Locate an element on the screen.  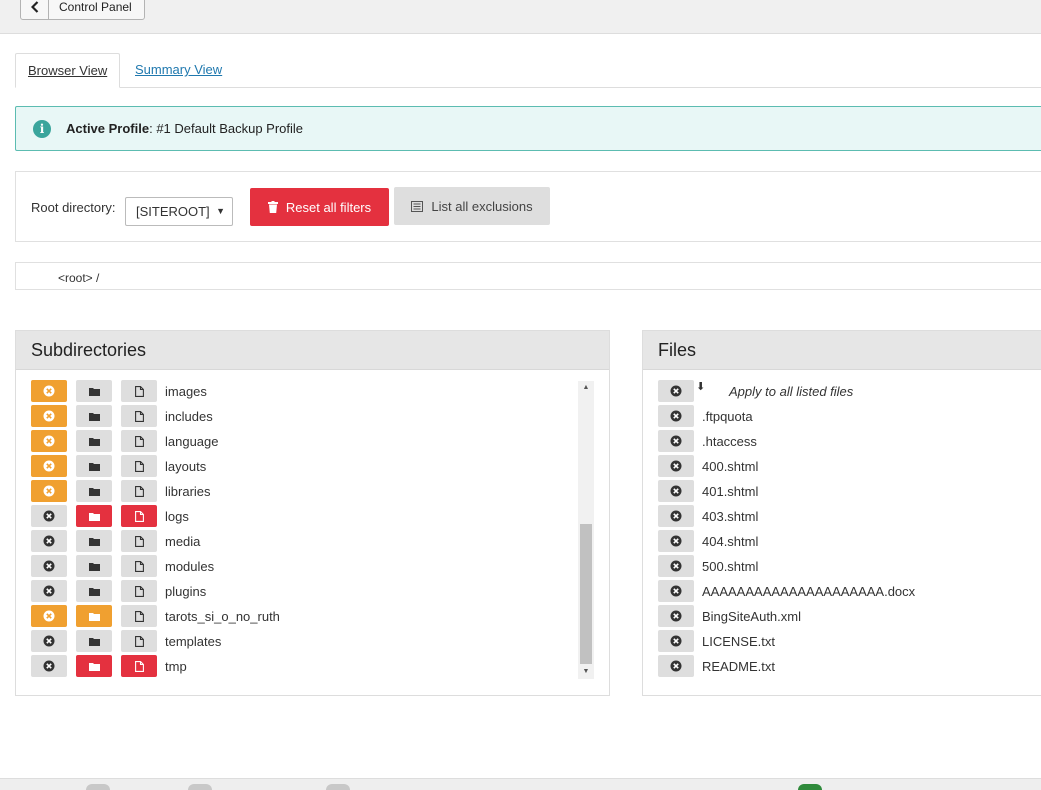
file-name: 404.shtml is located at coordinates (730, 541).